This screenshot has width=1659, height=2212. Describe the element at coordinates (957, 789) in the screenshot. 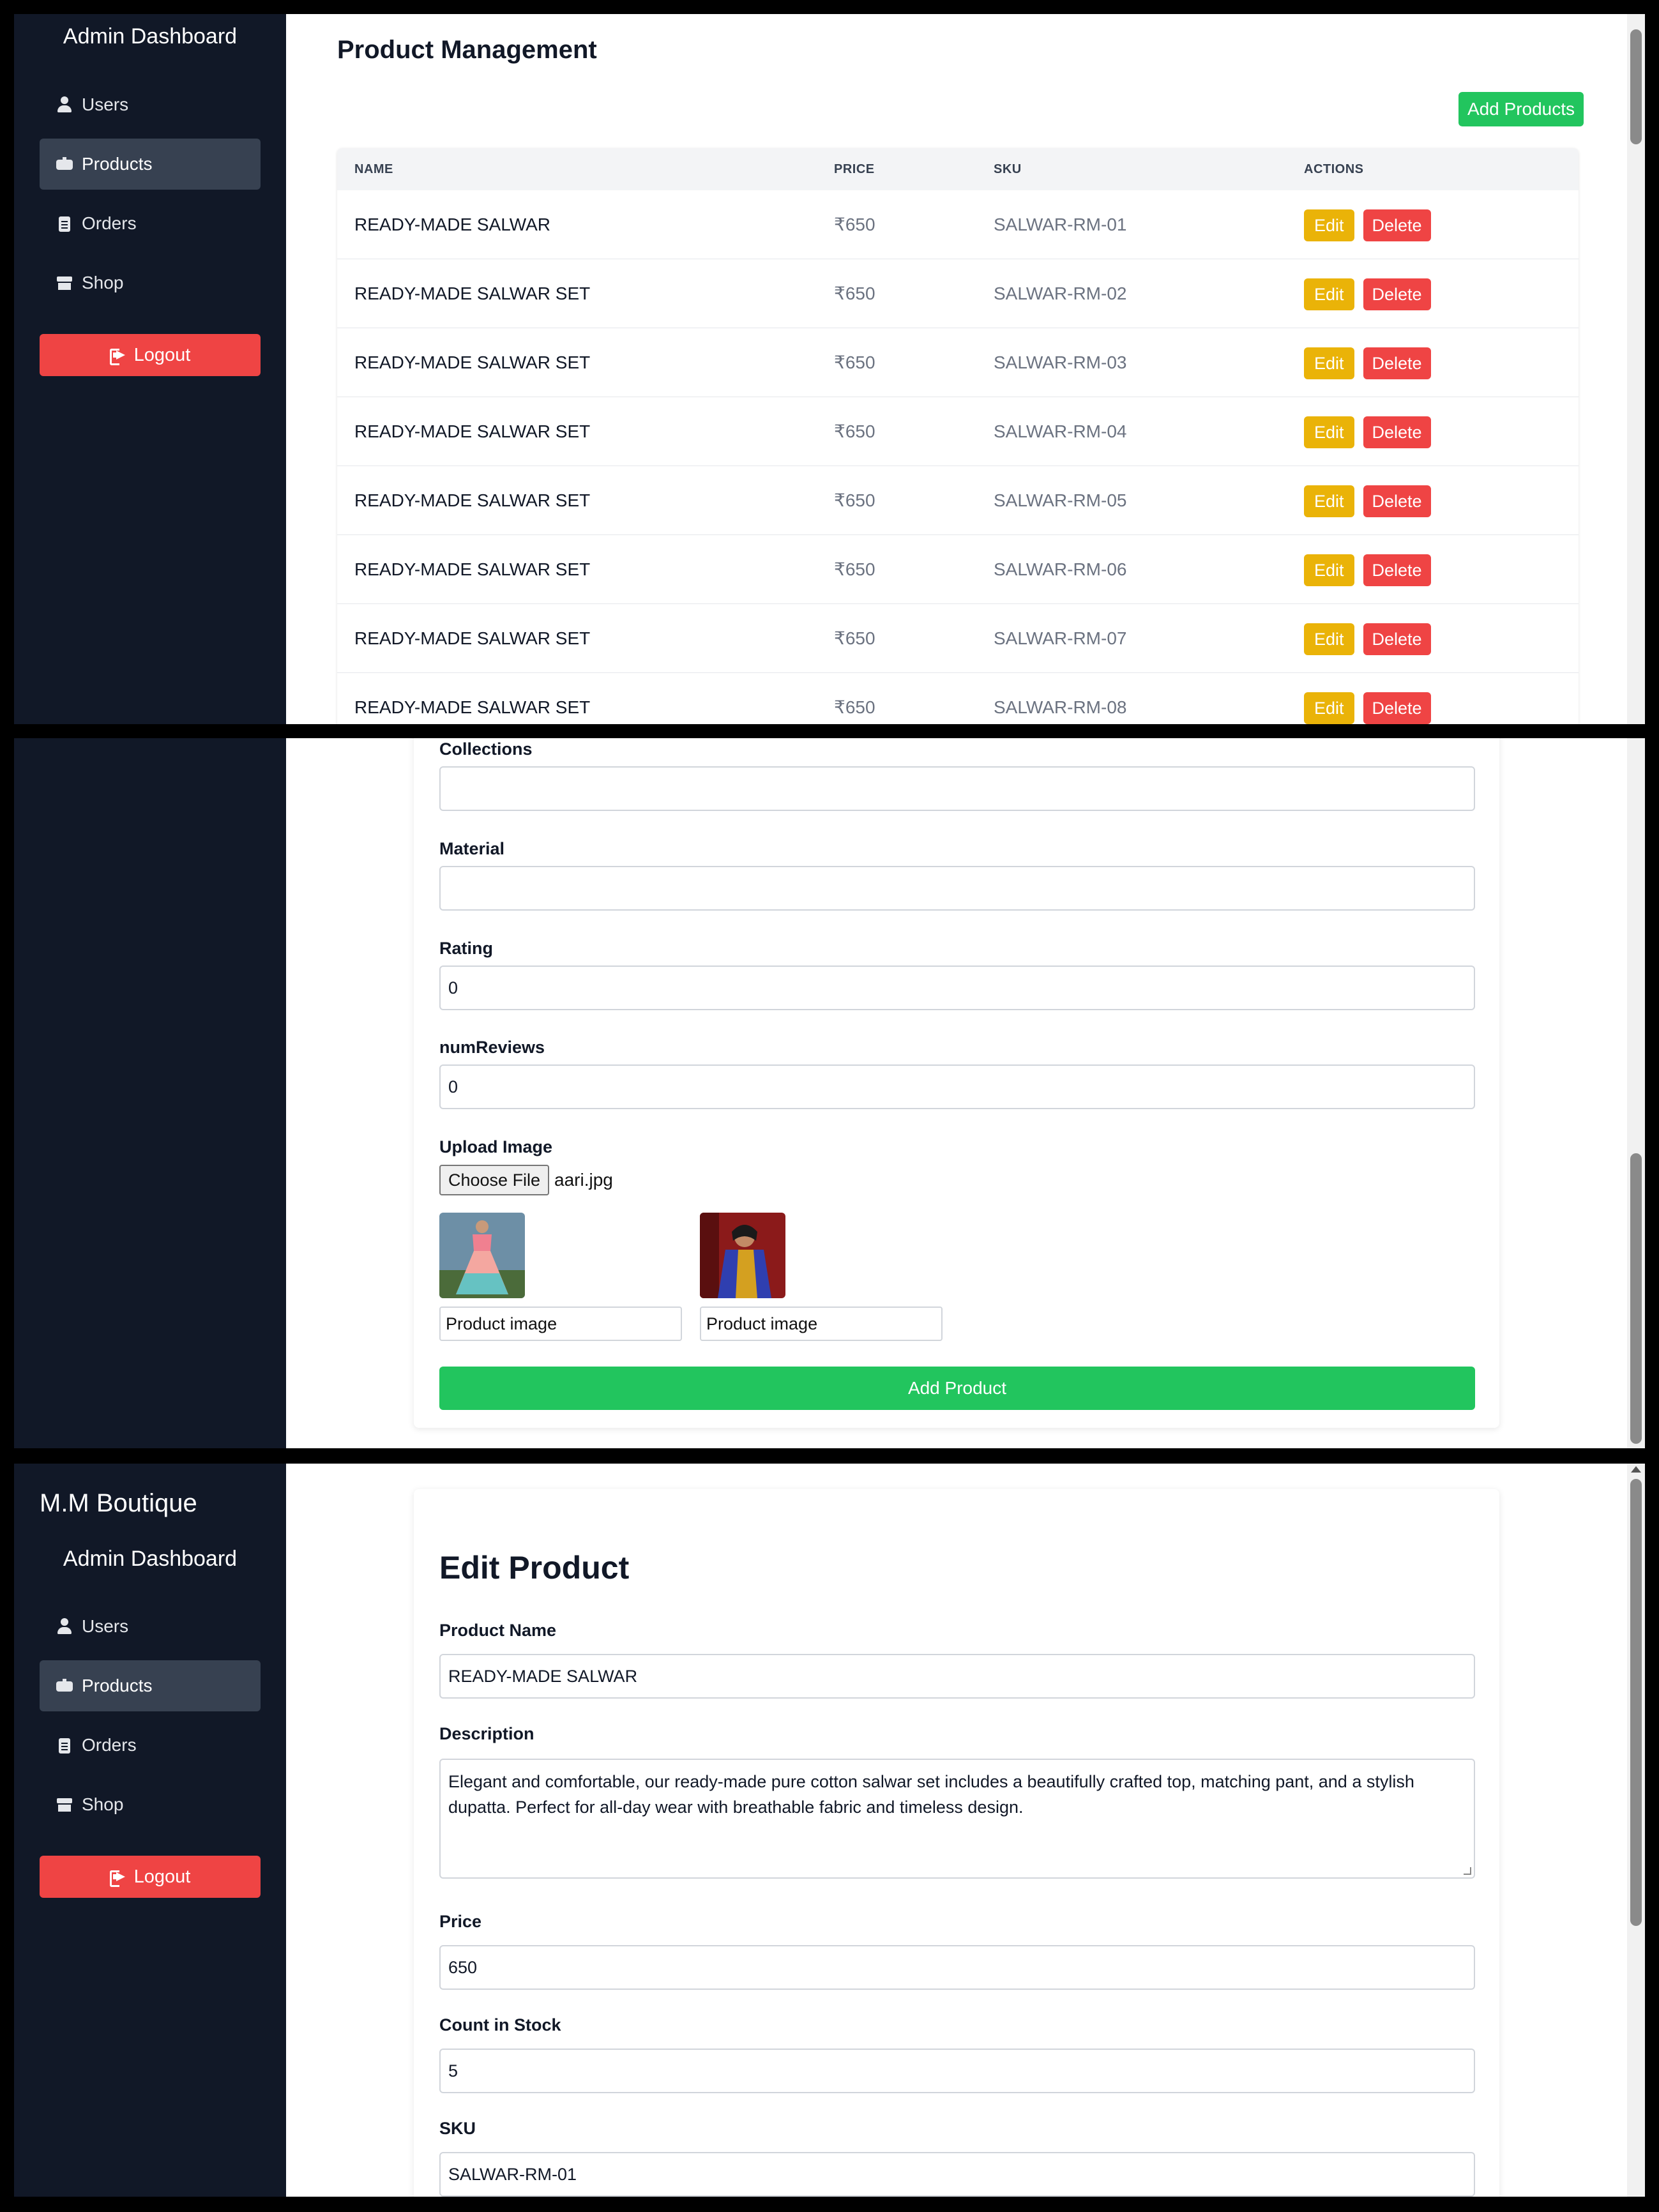

I see `collections-input` at that location.